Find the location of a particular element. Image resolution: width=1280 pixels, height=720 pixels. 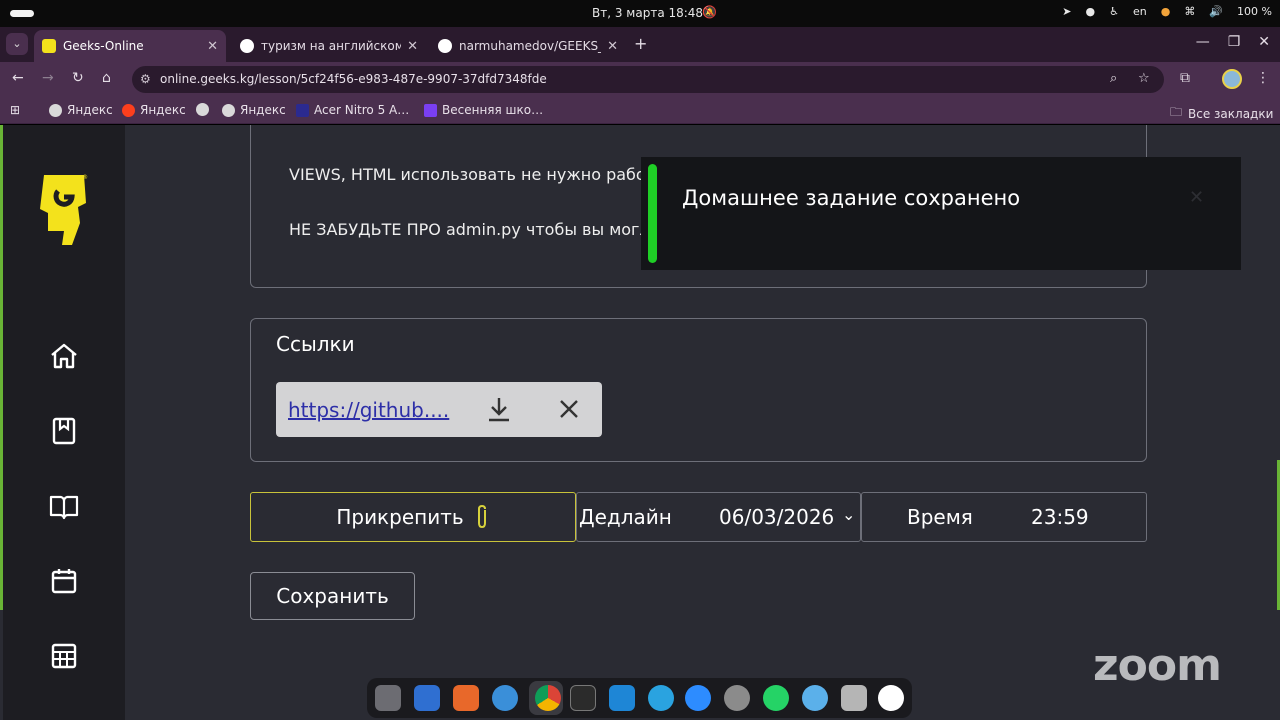

new-tab-button: + is located at coordinates (640, 43).